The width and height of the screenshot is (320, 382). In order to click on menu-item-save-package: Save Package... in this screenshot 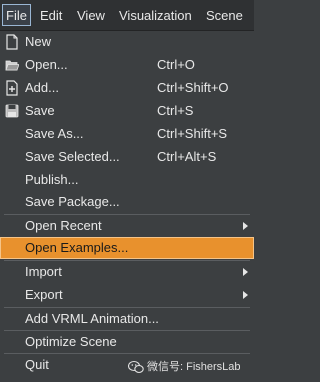, I will do `click(127, 202)`.